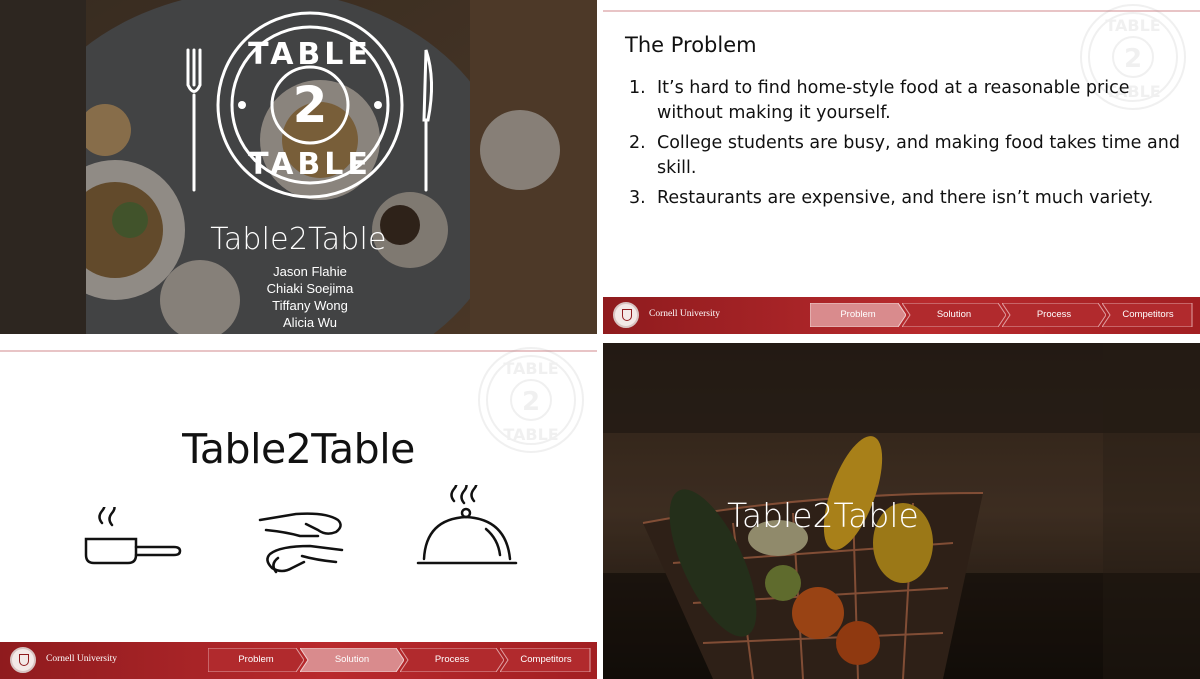 Image resolution: width=1200 pixels, height=679 pixels. What do you see at coordinates (467, 525) in the screenshot?
I see `serving-cloche-icon` at bounding box center [467, 525].